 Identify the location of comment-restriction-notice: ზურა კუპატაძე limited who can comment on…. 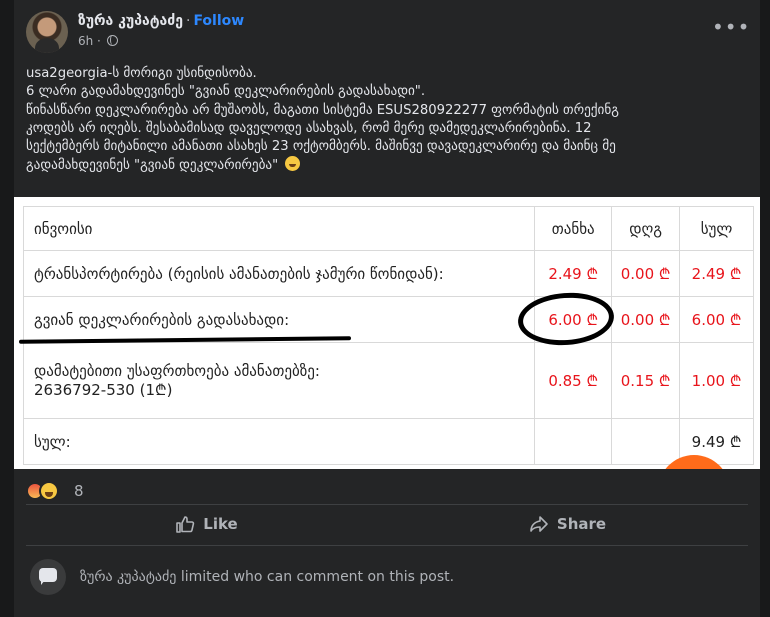
(387, 578).